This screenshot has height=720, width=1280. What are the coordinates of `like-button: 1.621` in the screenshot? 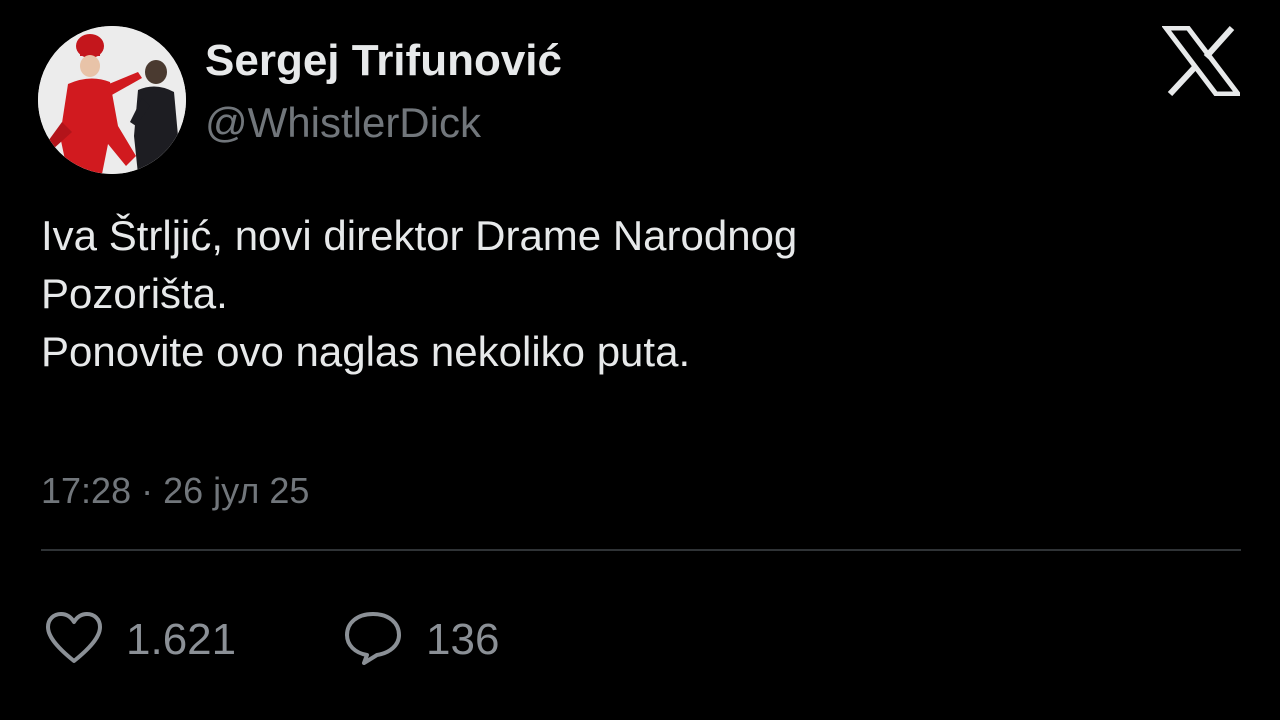 It's located at (140, 640).